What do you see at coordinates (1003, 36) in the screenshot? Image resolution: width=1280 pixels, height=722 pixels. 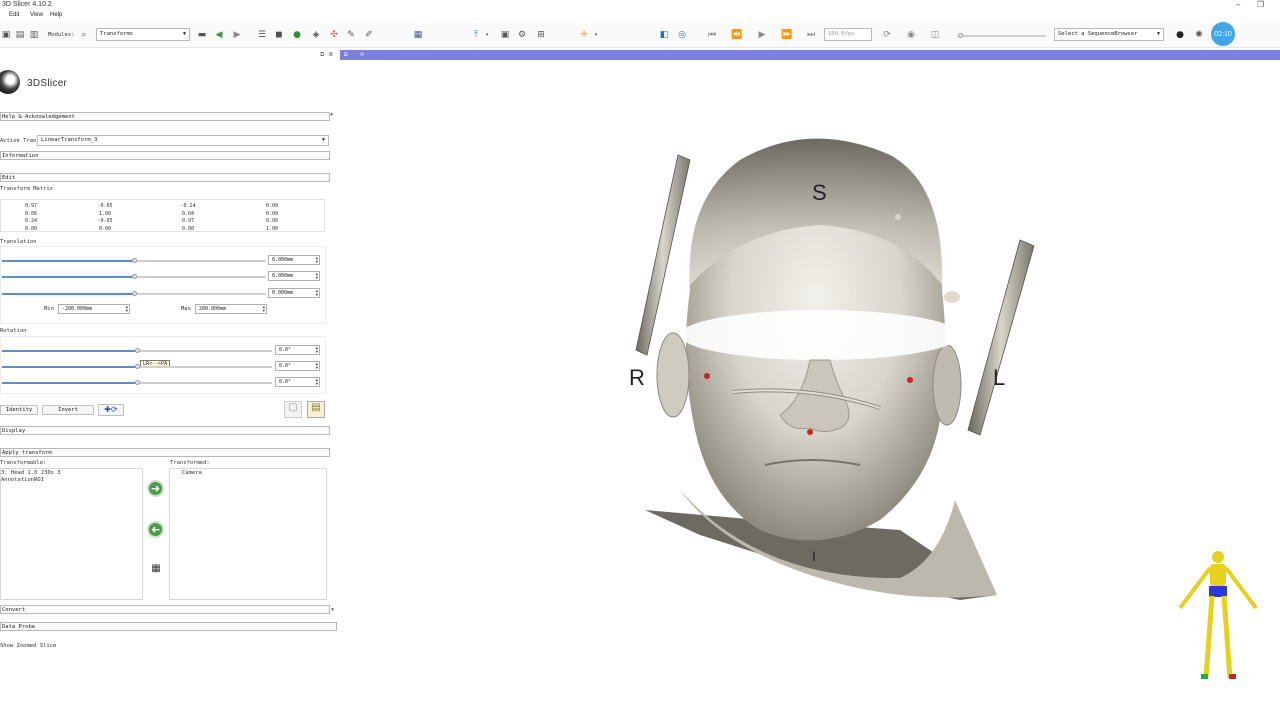 I see `sequence-slider` at bounding box center [1003, 36].